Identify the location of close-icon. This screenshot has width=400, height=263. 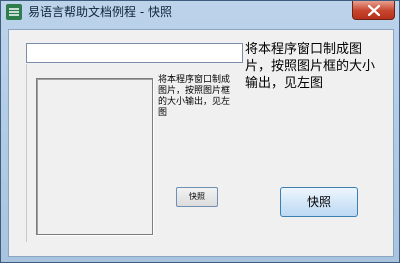
(374, 10).